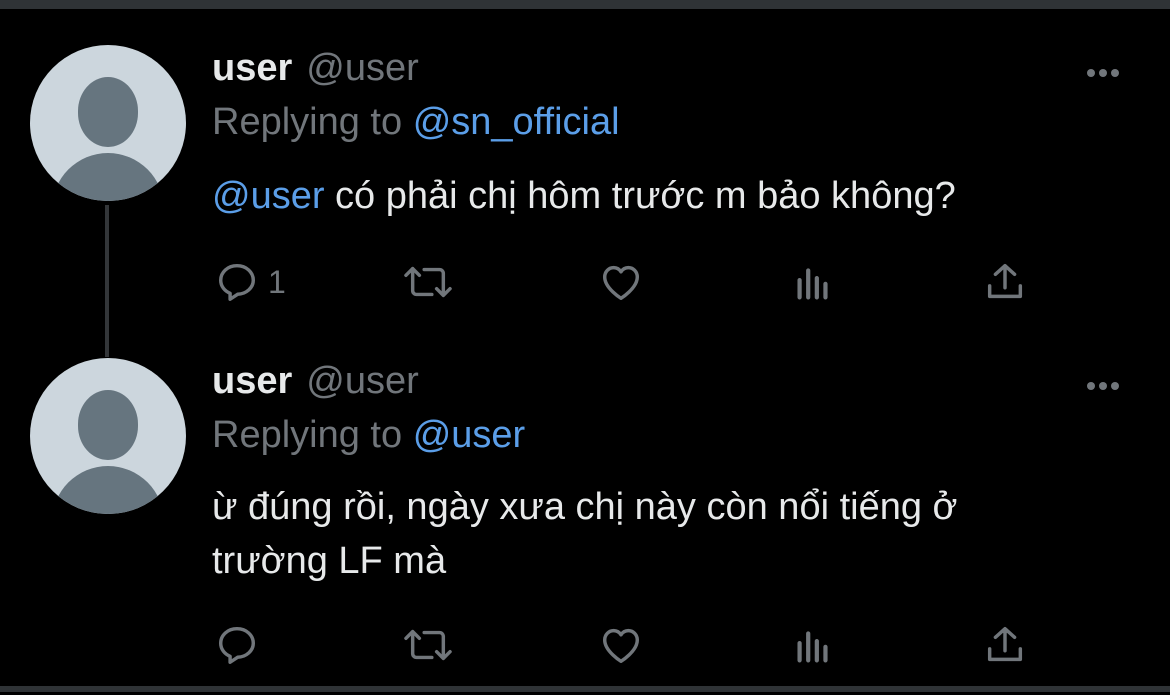  I want to click on reply-button, so click(241, 645).